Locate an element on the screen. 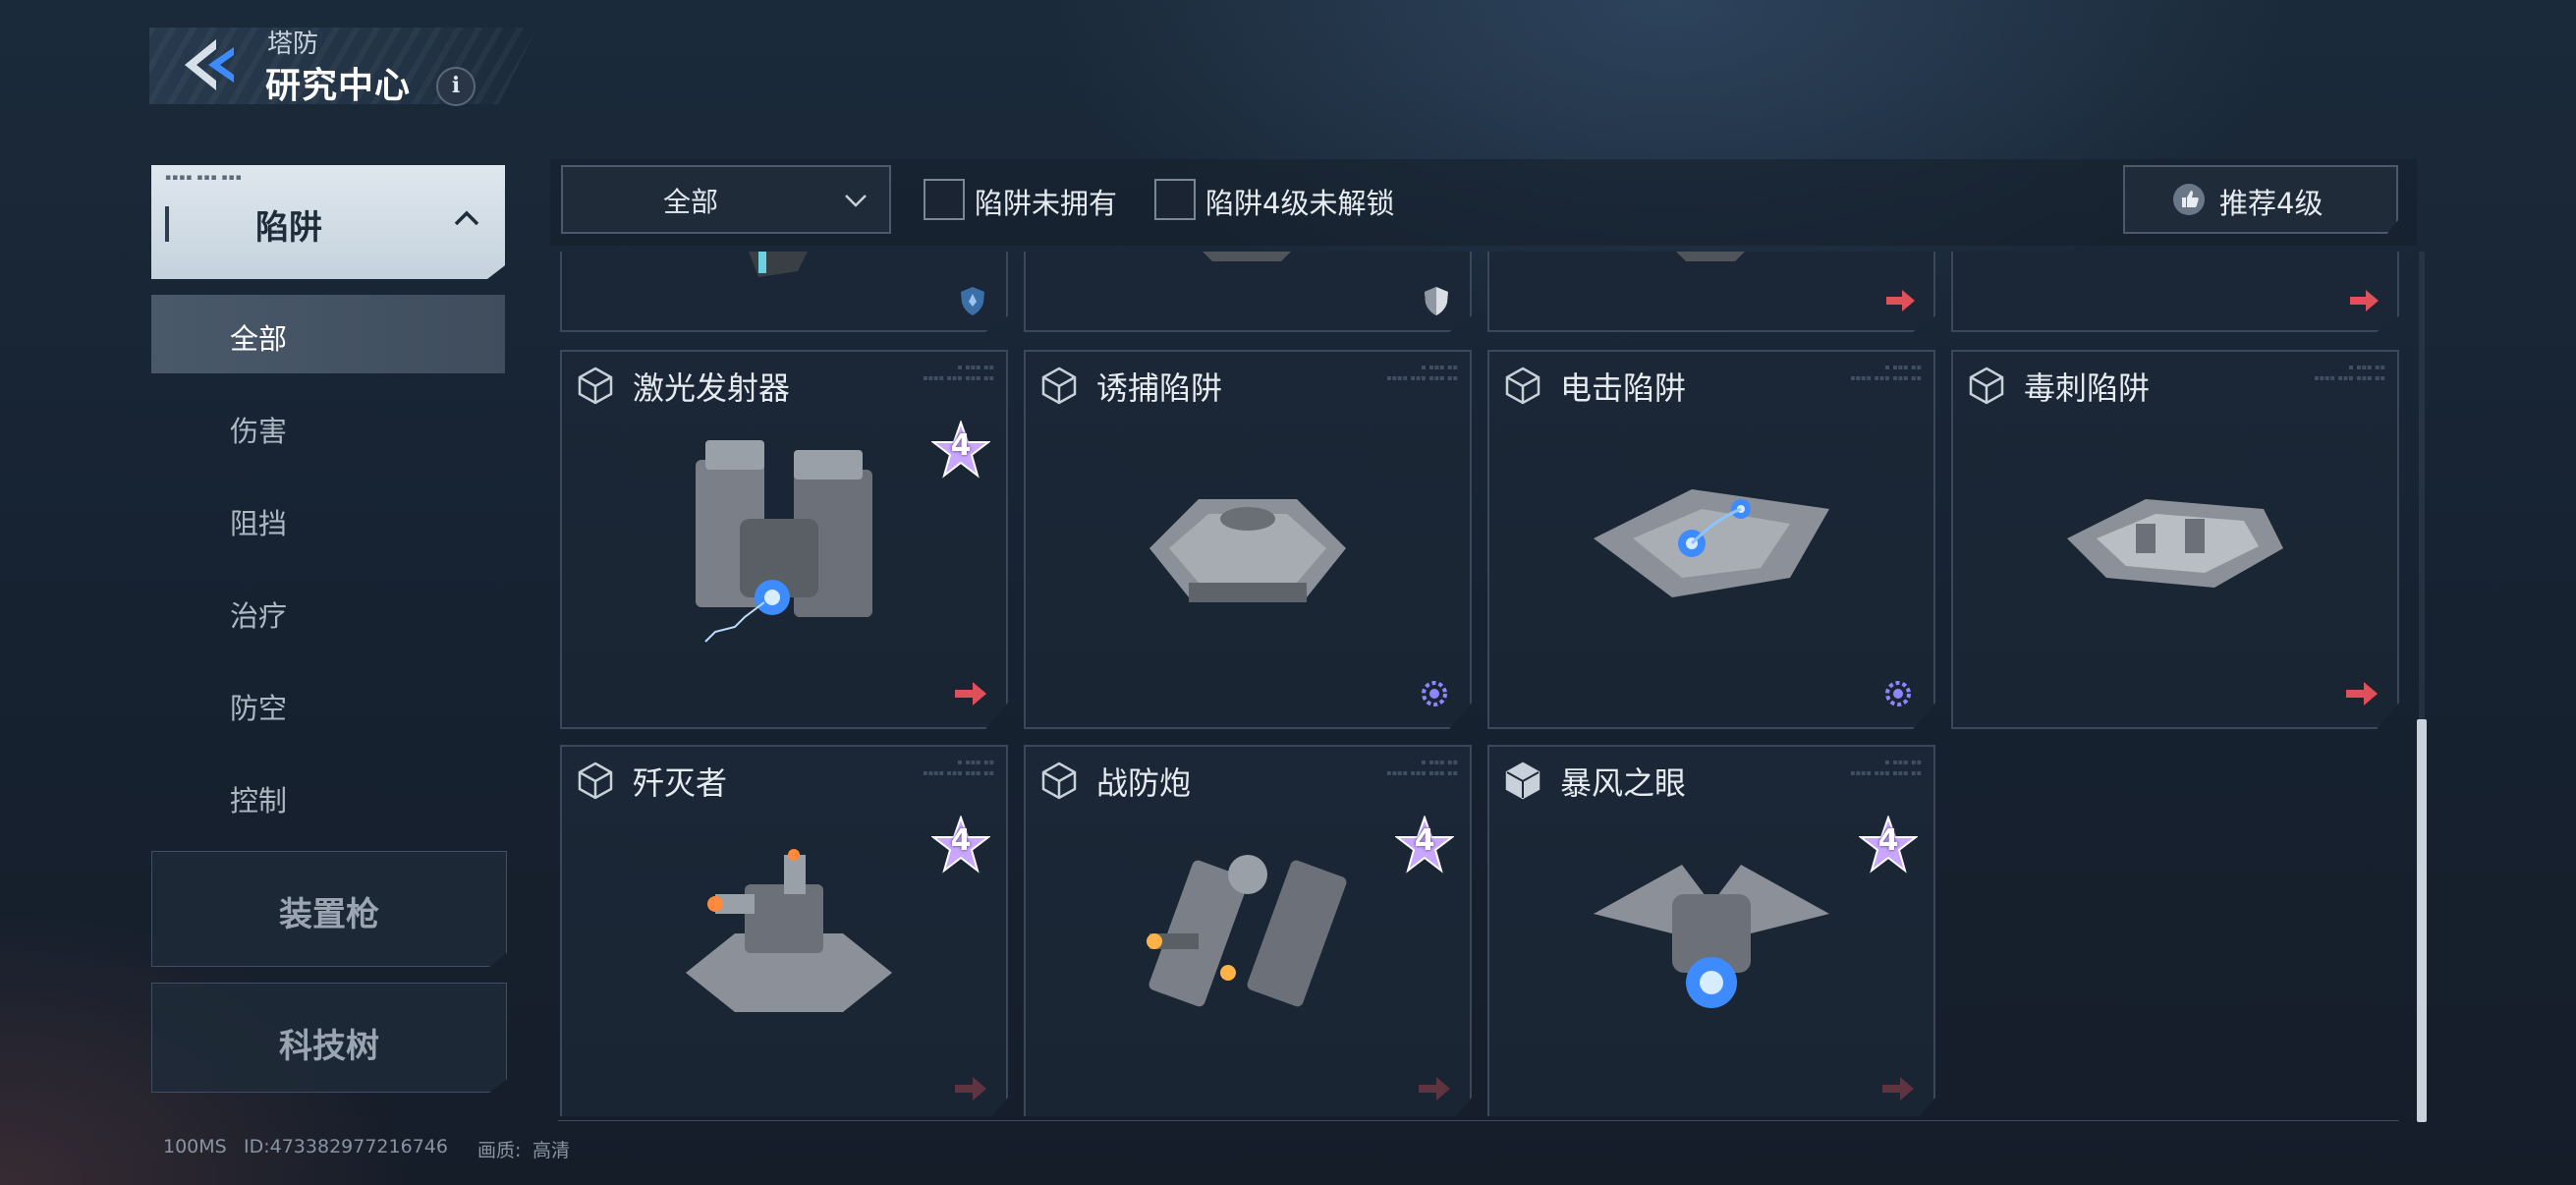 The width and height of the screenshot is (2576, 1185). trap-card-laser: 激光发射器 ▪ ▪▪▪ ▪▪ ▪▪▪▪ ▪▪▪ ▪▪▪ ▪▪ 4 is located at coordinates (784, 540).